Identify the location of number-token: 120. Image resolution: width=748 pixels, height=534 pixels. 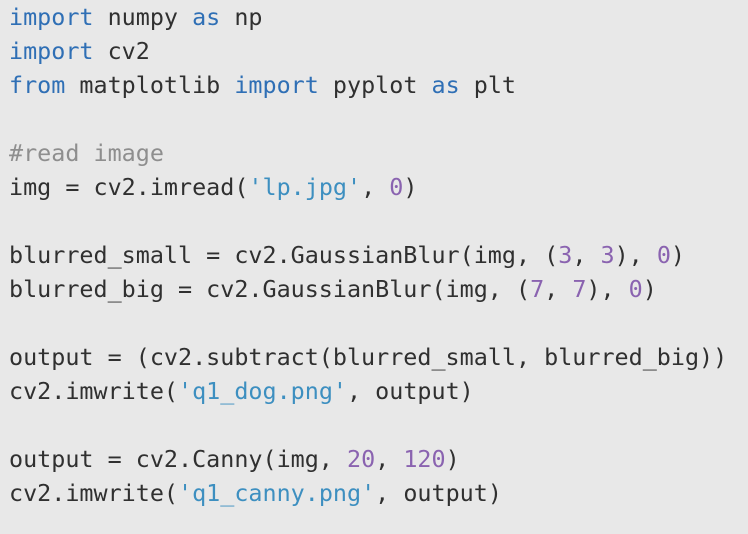
(424, 459).